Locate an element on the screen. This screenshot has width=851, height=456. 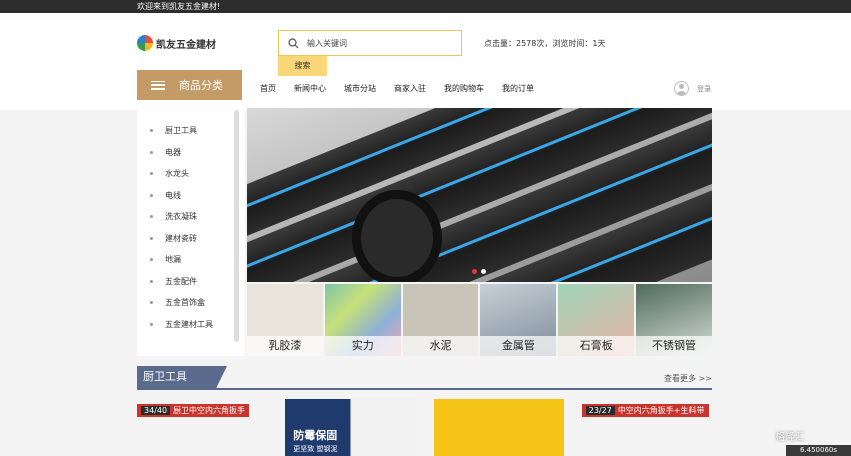
category-title: 商品分类 is located at coordinates (201, 85).